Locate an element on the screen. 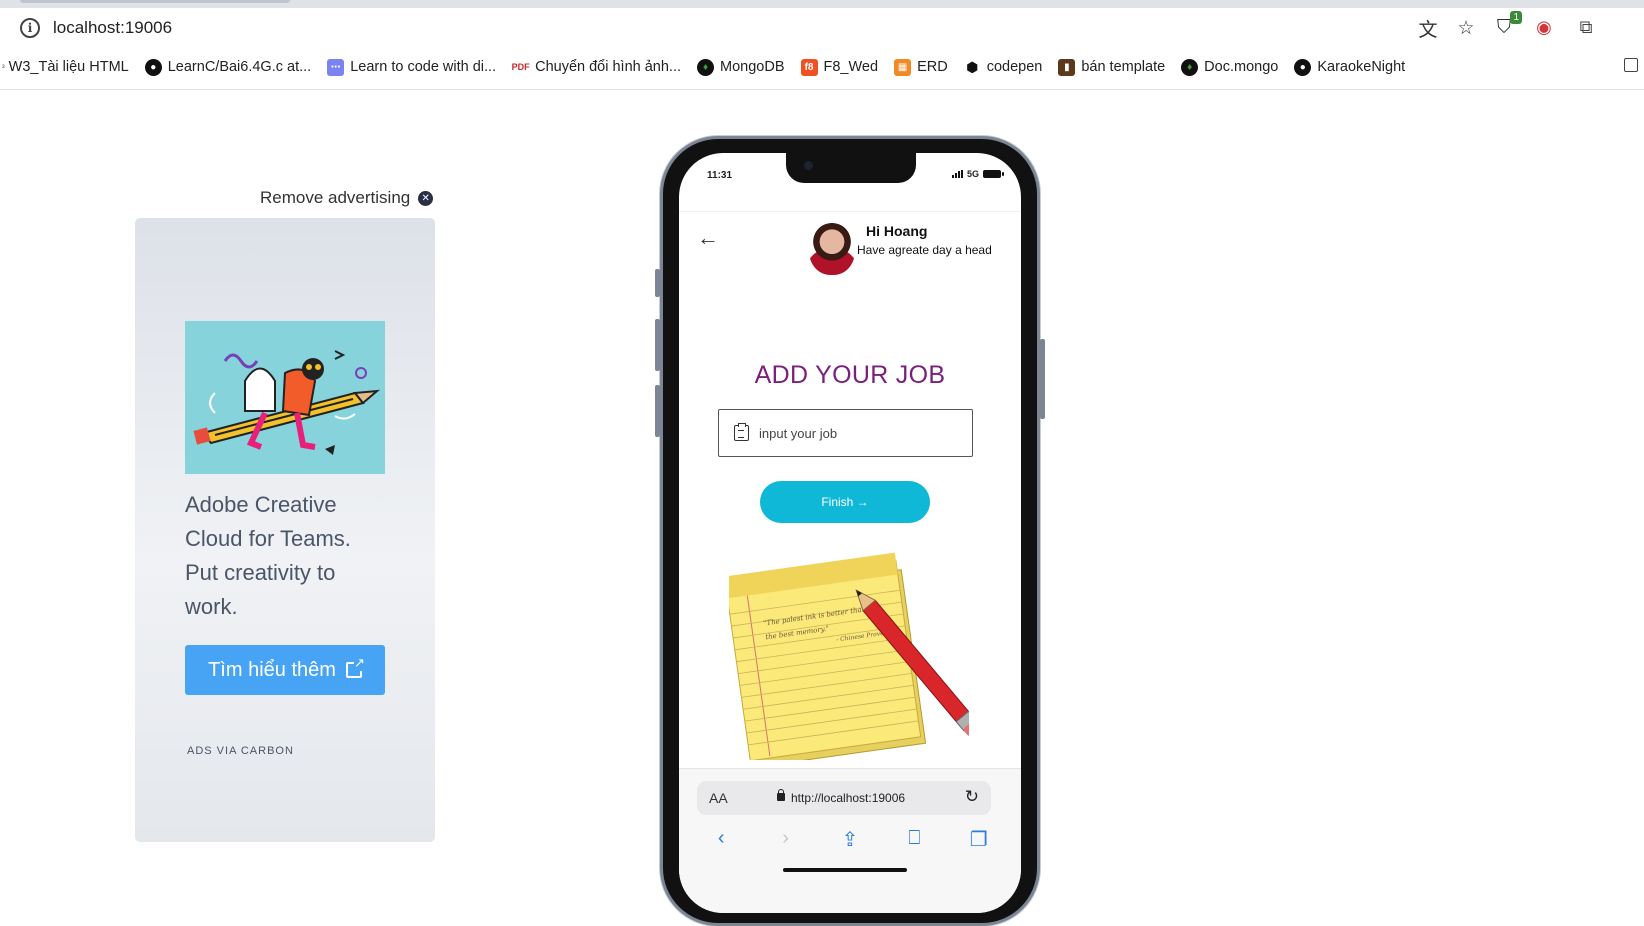  bookmark-star-icon: ☆ is located at coordinates (1466, 28).